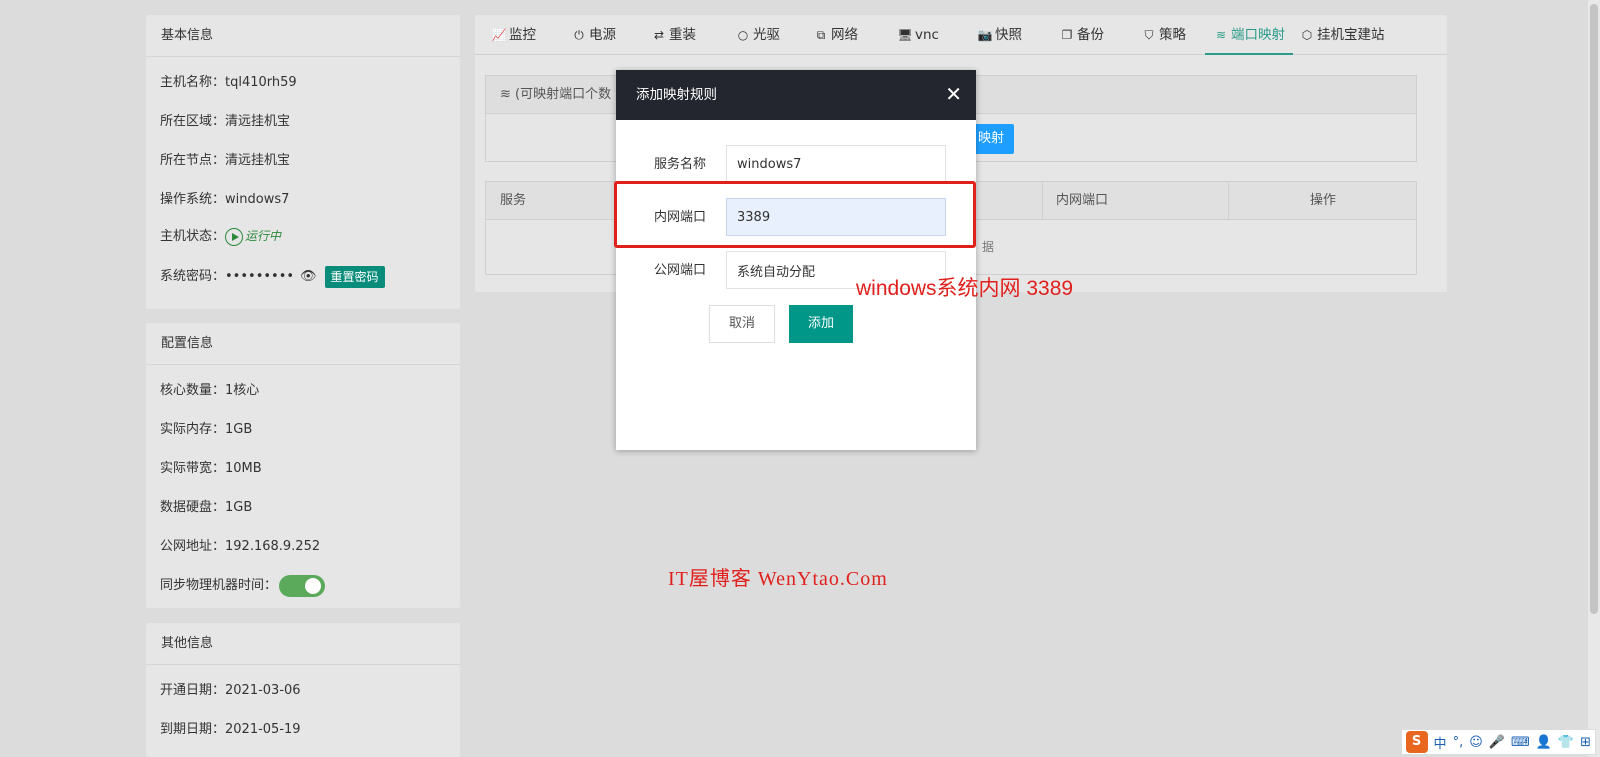 The width and height of the screenshot is (1600, 757). I want to click on chart-line-icon: 📈, so click(499, 35).